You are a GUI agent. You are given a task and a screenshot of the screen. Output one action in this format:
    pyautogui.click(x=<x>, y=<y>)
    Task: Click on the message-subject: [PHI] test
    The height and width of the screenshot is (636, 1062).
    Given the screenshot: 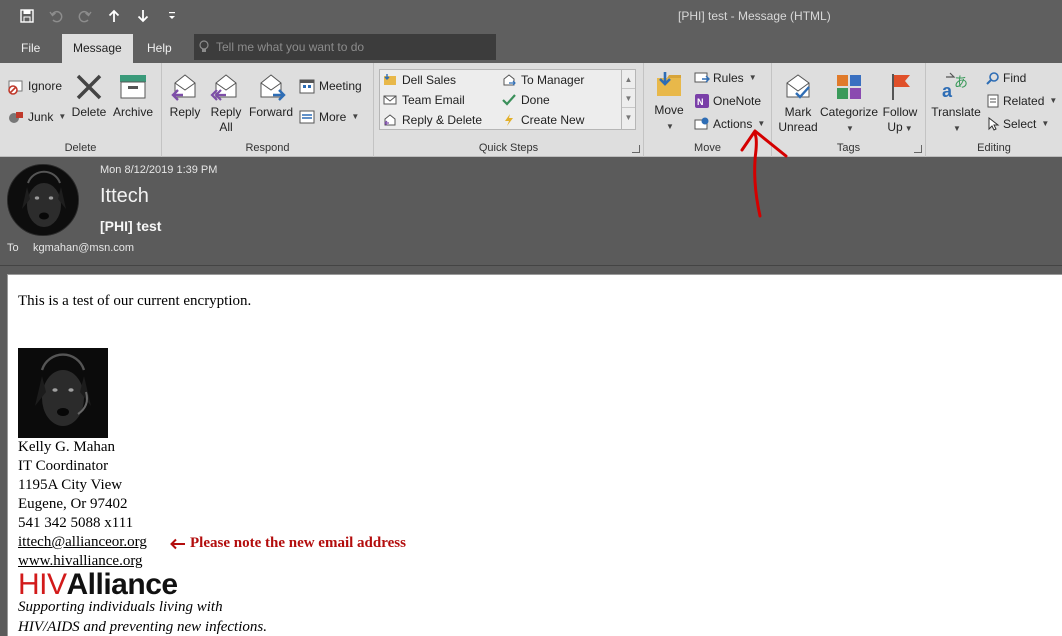 What is the action you would take?
    pyautogui.click(x=131, y=226)
    